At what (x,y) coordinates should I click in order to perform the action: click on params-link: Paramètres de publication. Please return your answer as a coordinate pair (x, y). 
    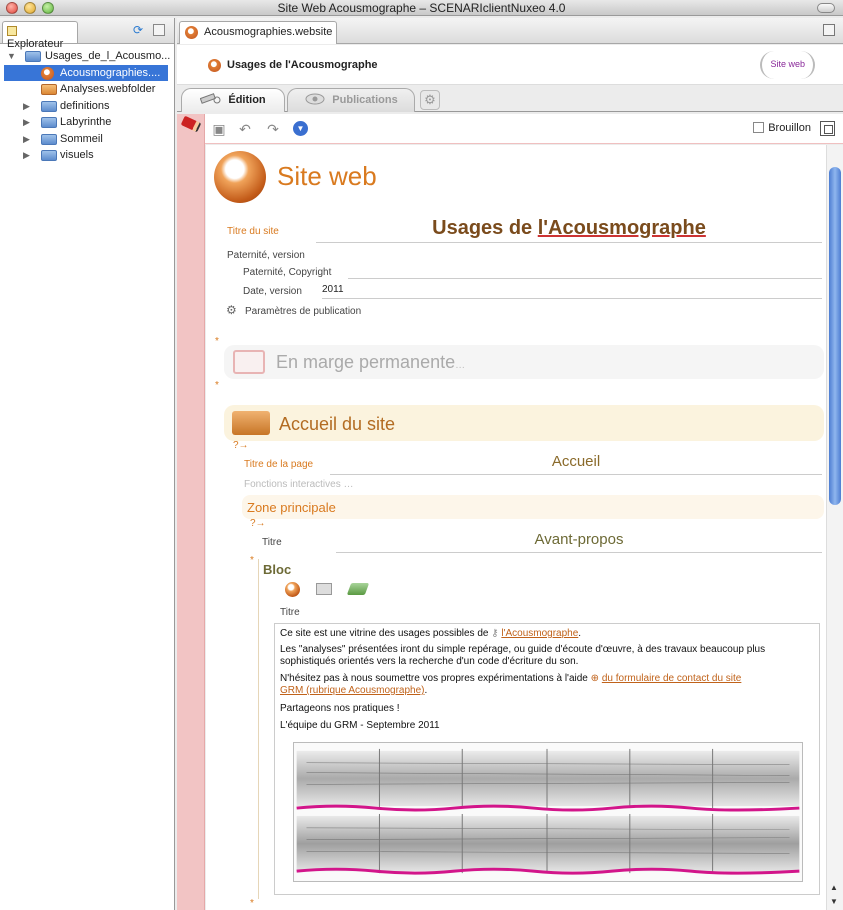
    Looking at the image, I should click on (303, 311).